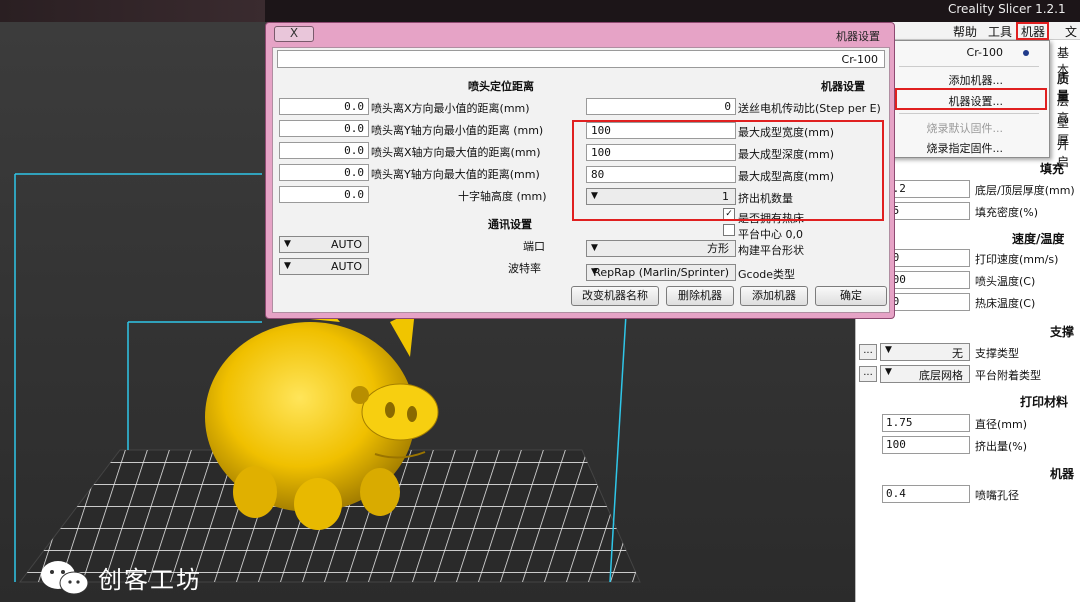  Describe the element at coordinates (771, 250) in the screenshot. I see `bed-shape-label: 构建平台形状` at that location.